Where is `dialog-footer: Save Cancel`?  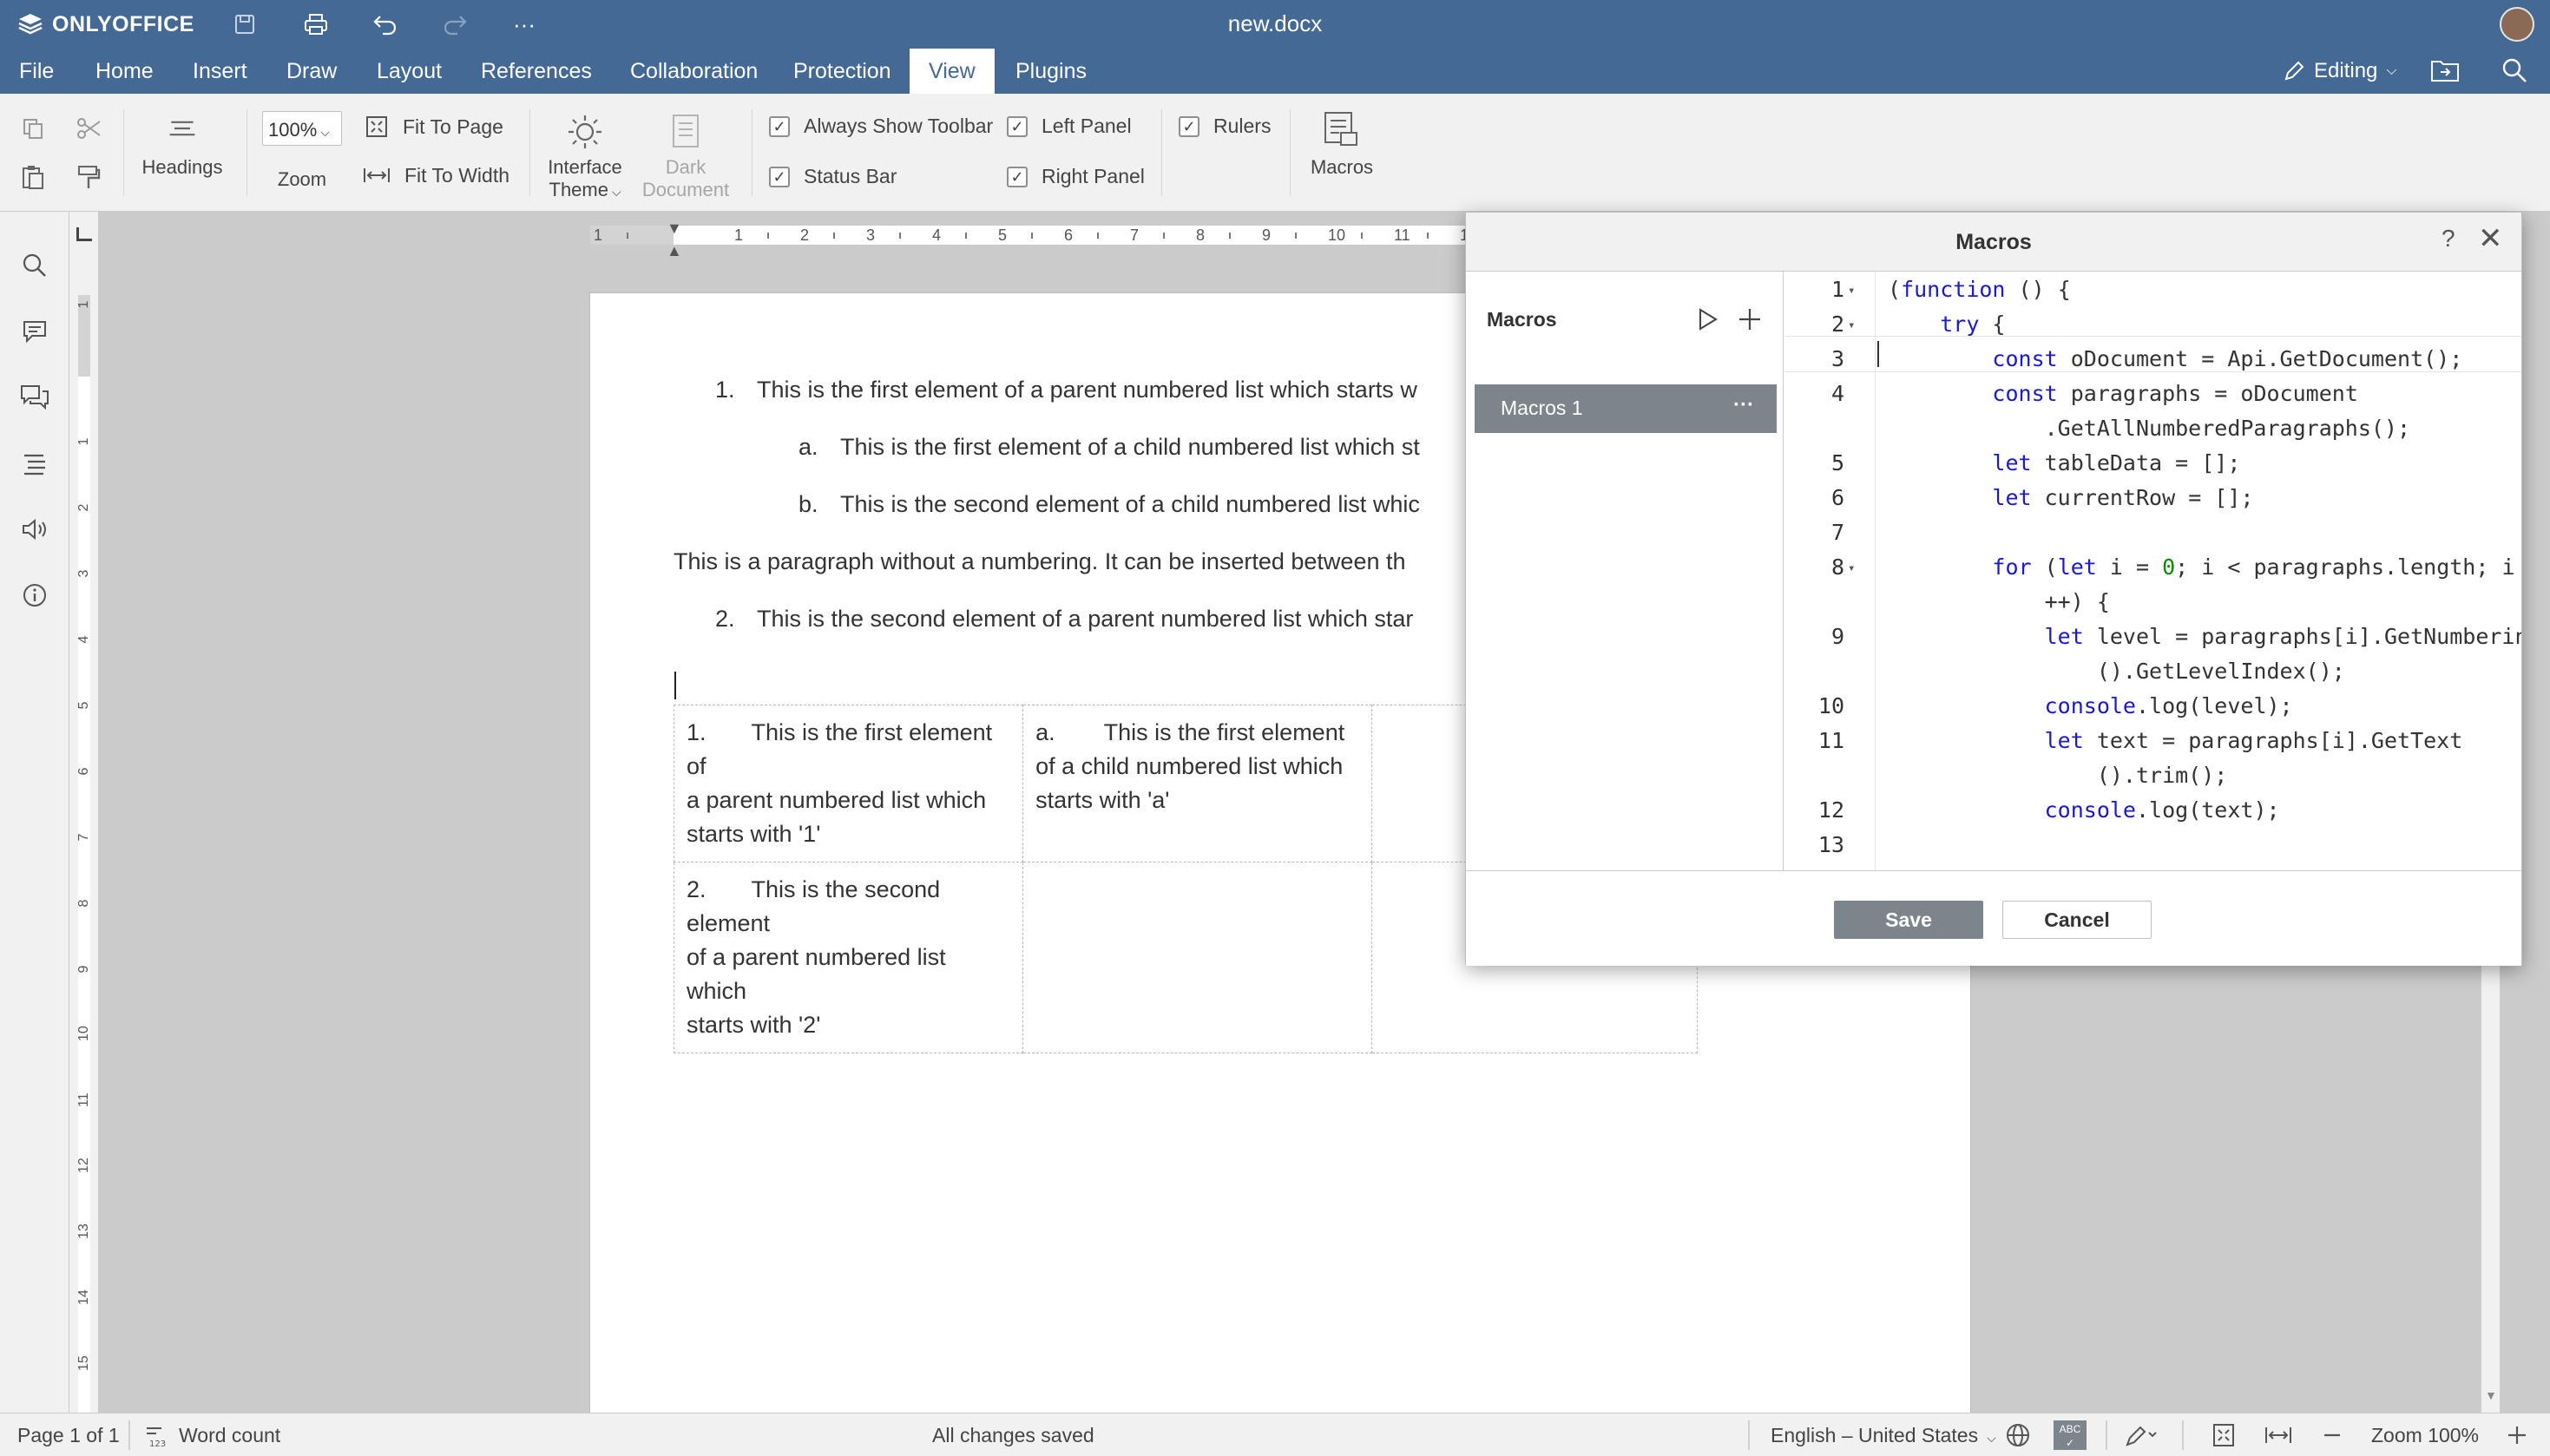
dialog-footer: Save Cancel is located at coordinates (1993, 918).